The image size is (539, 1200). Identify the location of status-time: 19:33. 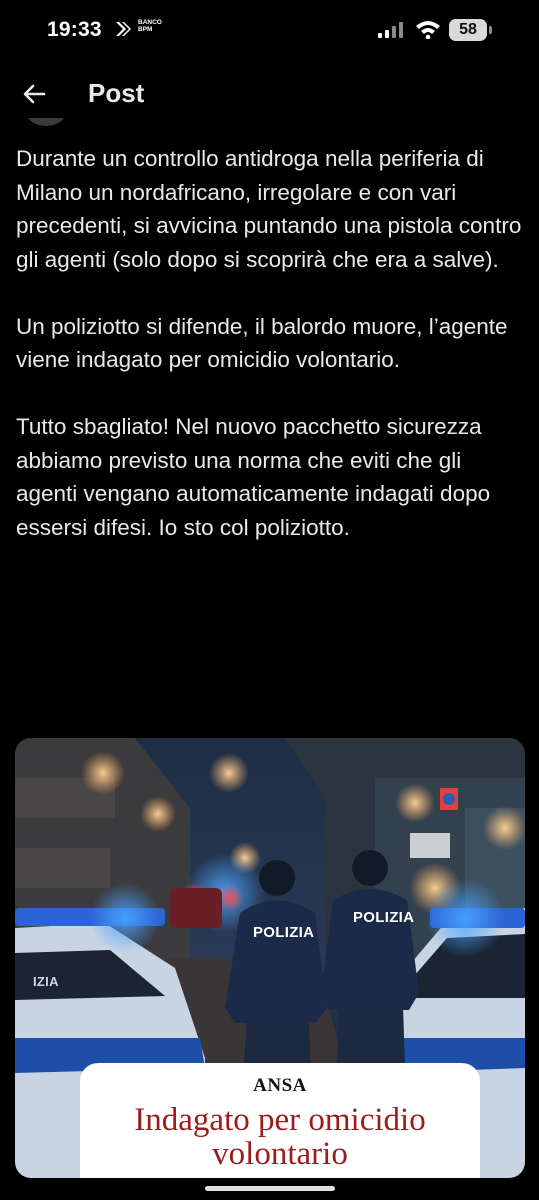
(74, 29).